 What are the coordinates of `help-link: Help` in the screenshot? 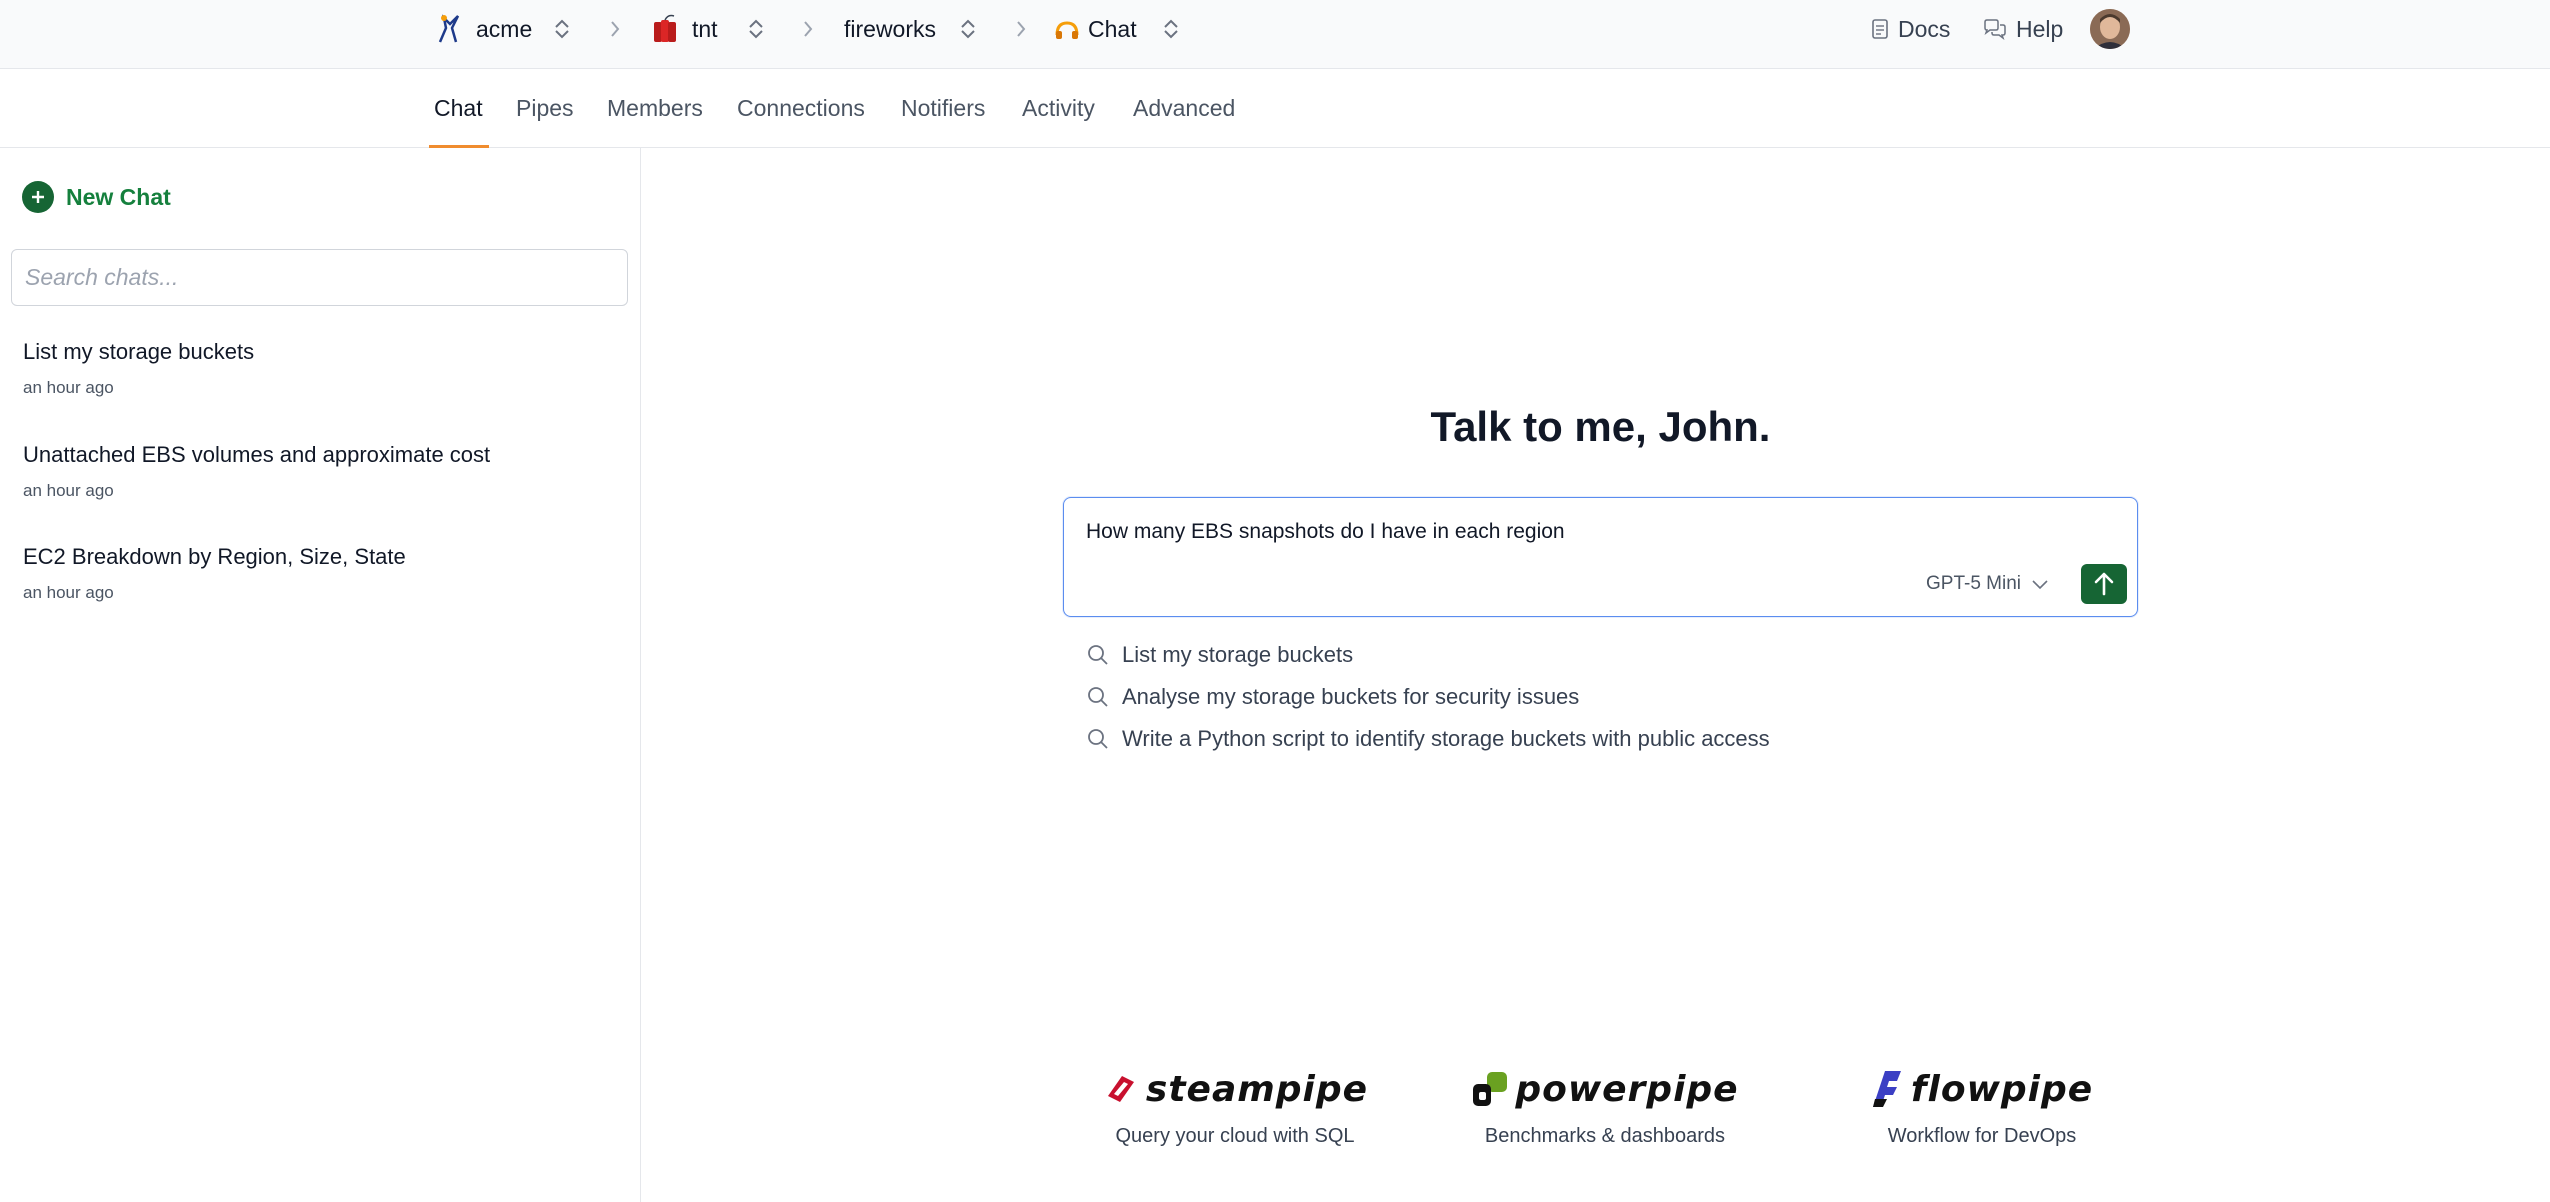 It's located at (2023, 29).